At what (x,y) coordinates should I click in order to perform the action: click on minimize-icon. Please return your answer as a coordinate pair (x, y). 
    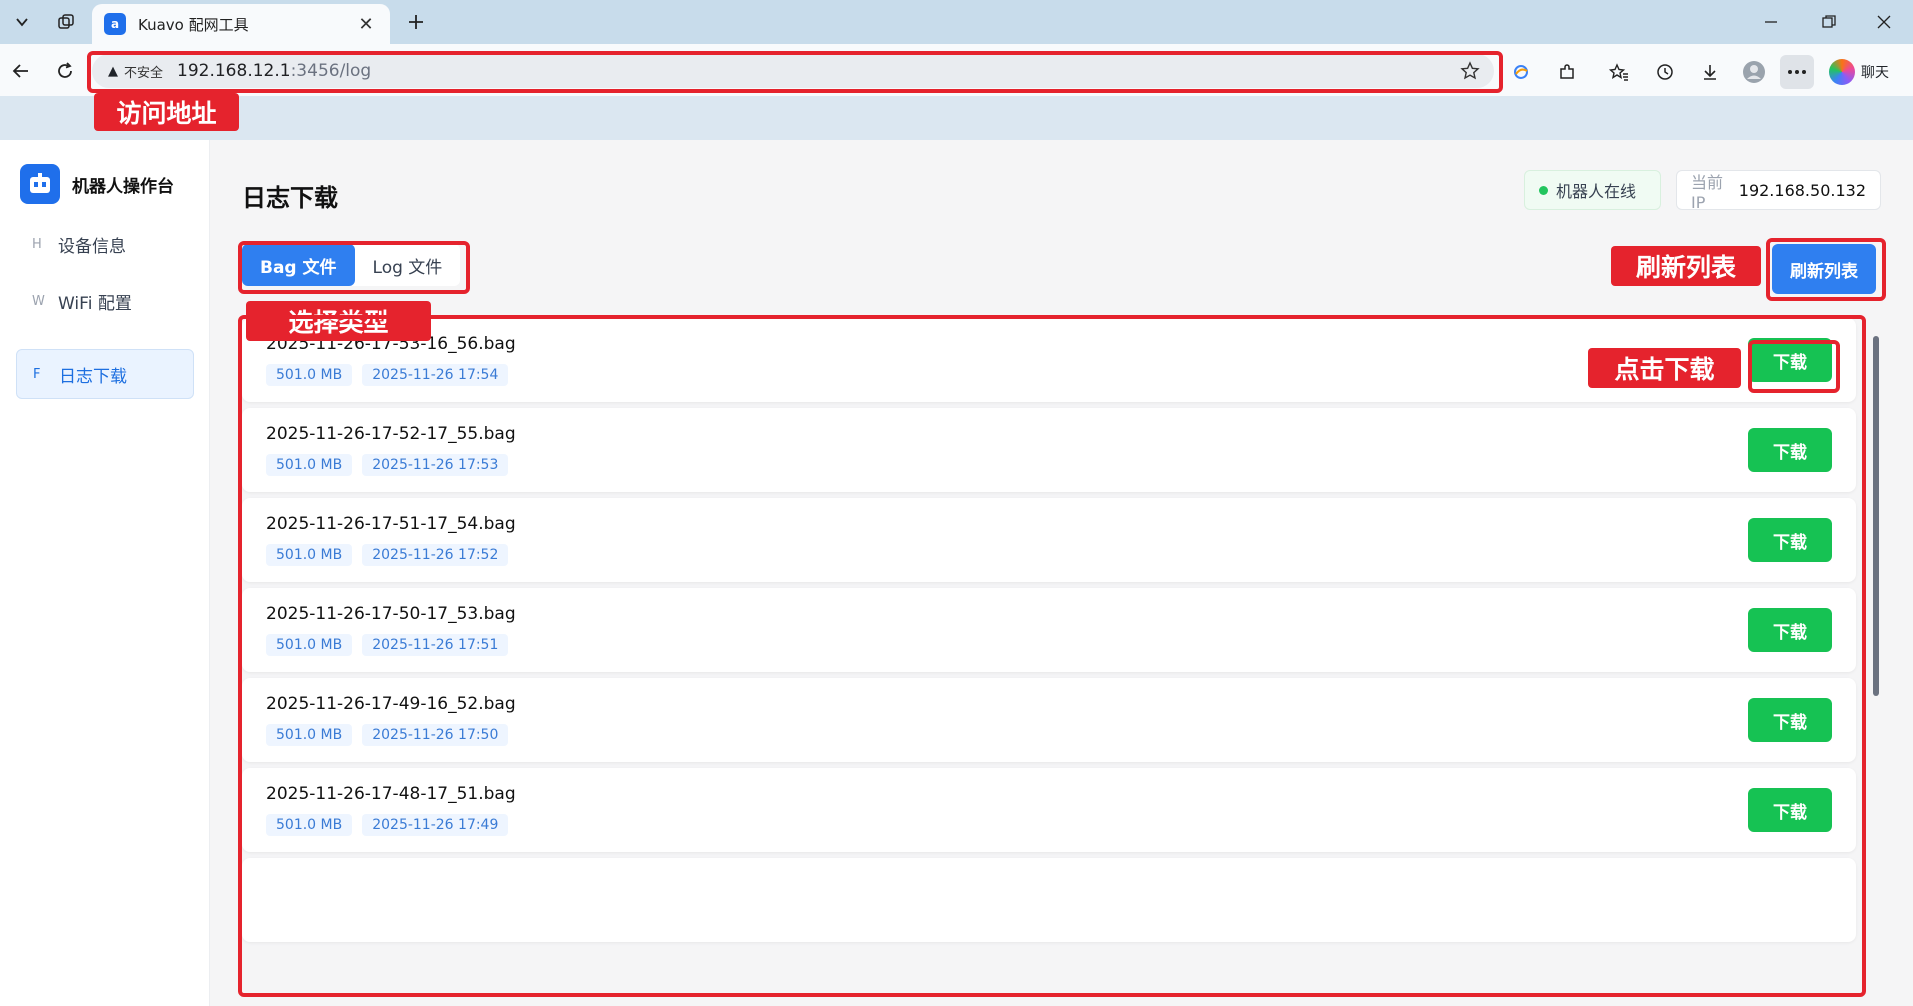
    Looking at the image, I should click on (1771, 22).